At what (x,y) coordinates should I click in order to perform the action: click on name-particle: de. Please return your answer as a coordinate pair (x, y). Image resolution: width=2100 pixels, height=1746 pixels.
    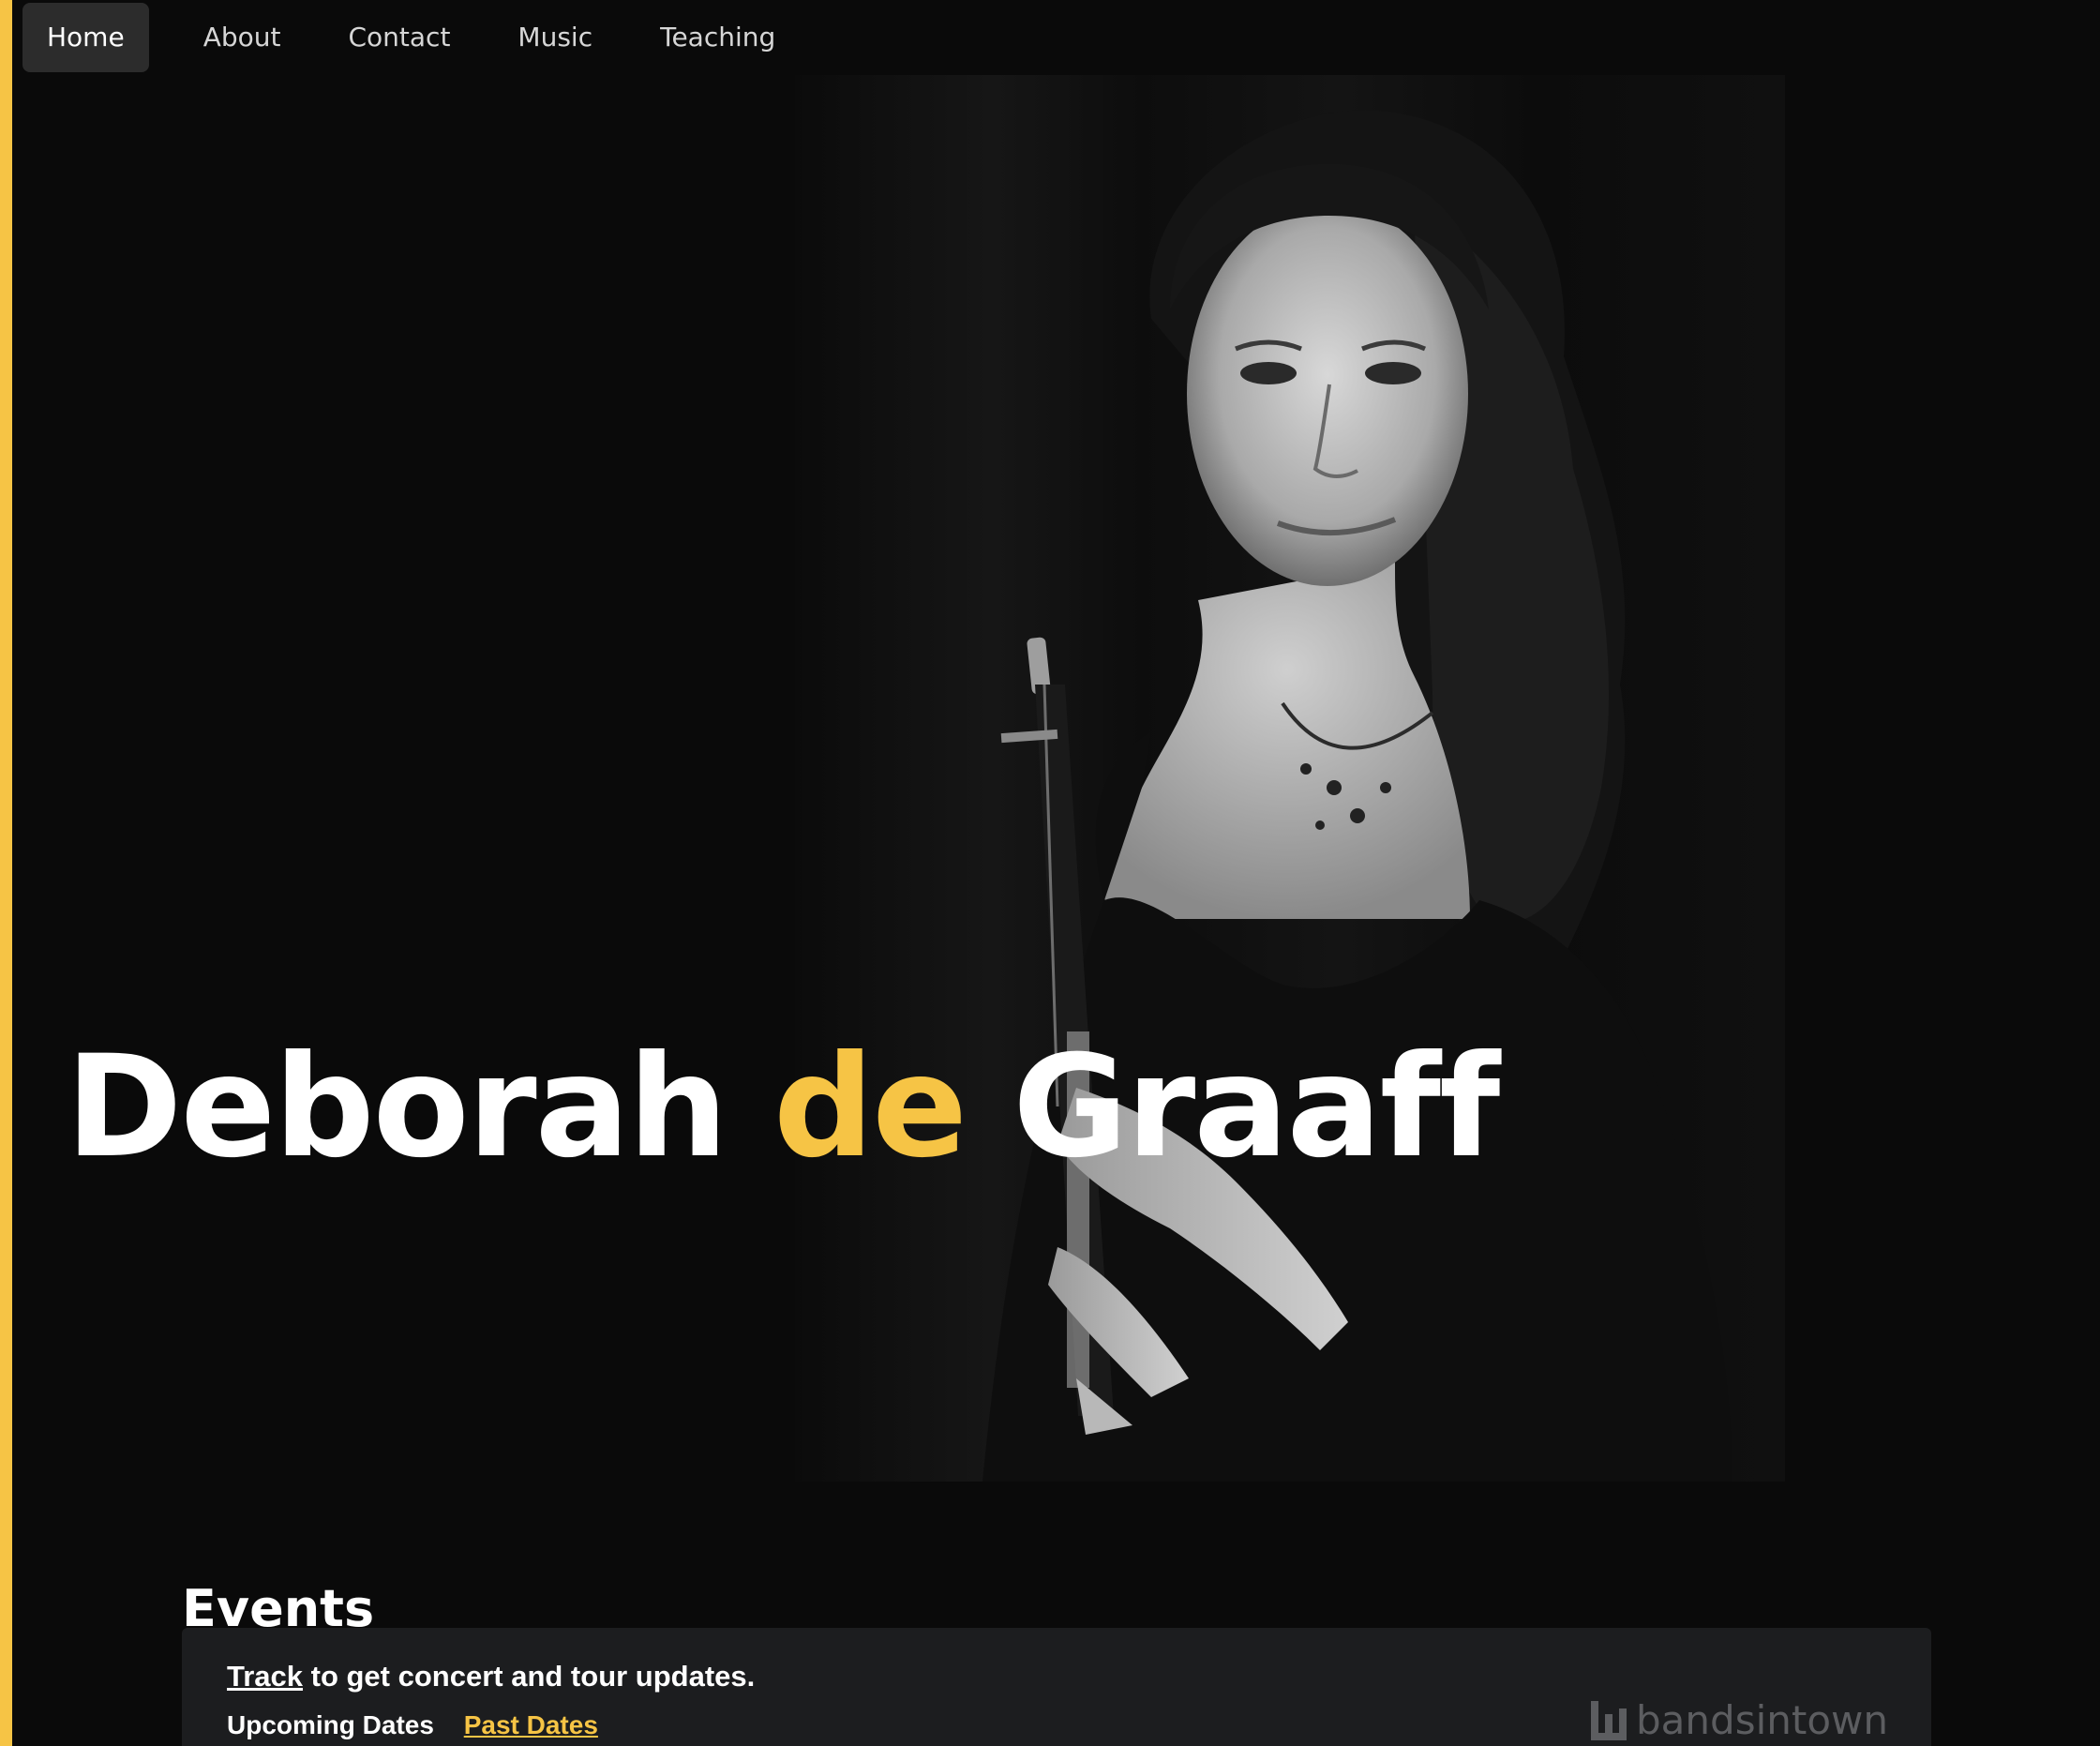
    Looking at the image, I should click on (870, 1107).